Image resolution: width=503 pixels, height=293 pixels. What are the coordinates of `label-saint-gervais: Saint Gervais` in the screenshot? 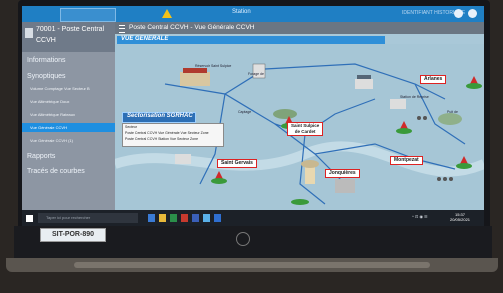 It's located at (237, 163).